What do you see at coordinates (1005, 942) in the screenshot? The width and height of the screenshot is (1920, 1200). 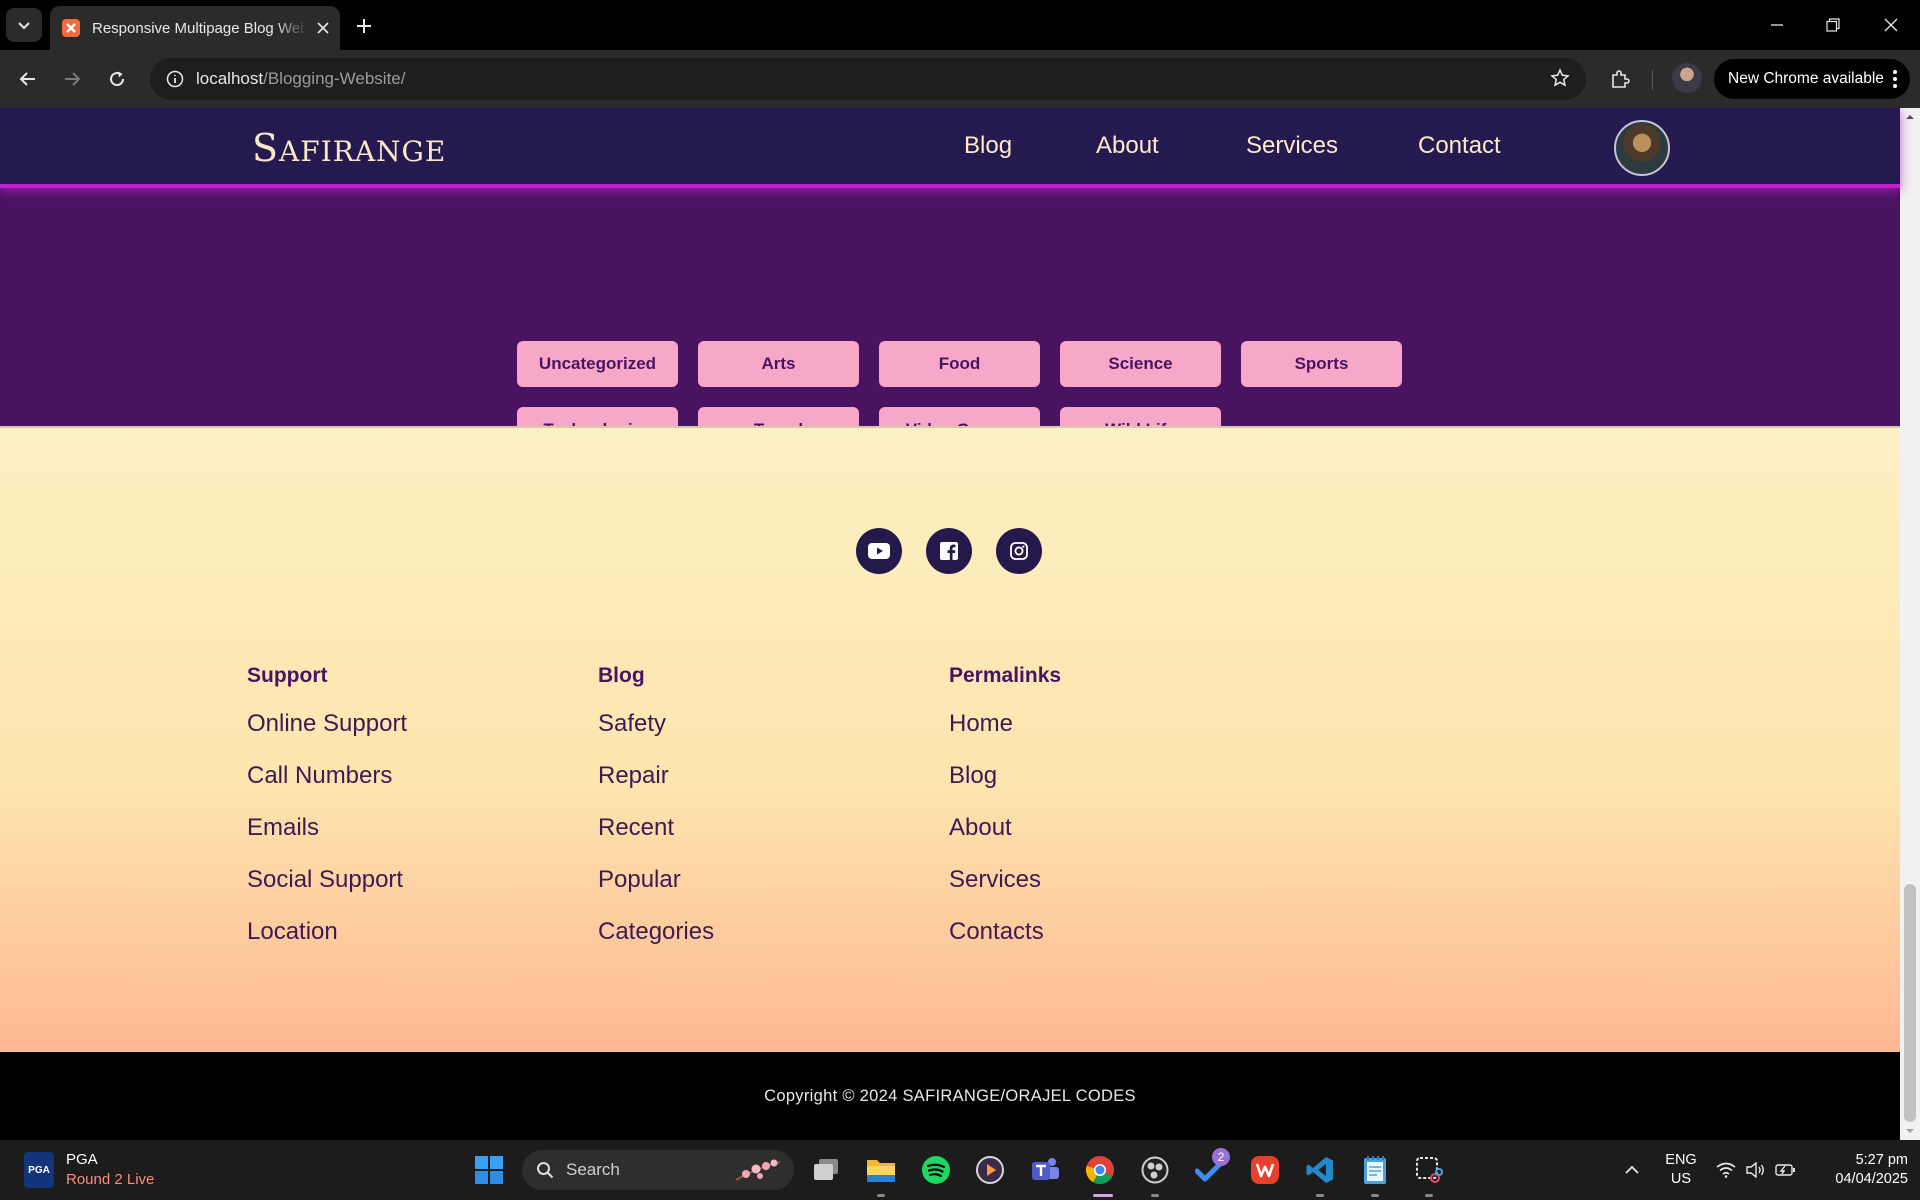 I see `footer-link: Contacts` at bounding box center [1005, 942].